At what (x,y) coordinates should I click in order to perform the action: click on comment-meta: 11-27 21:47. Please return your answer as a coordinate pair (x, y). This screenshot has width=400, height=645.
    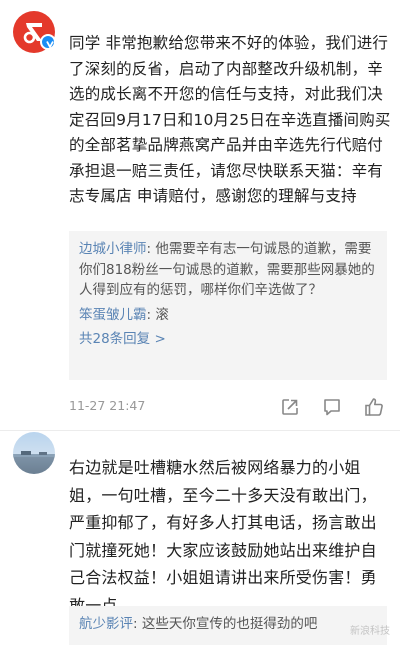
    Looking at the image, I should click on (229, 407).